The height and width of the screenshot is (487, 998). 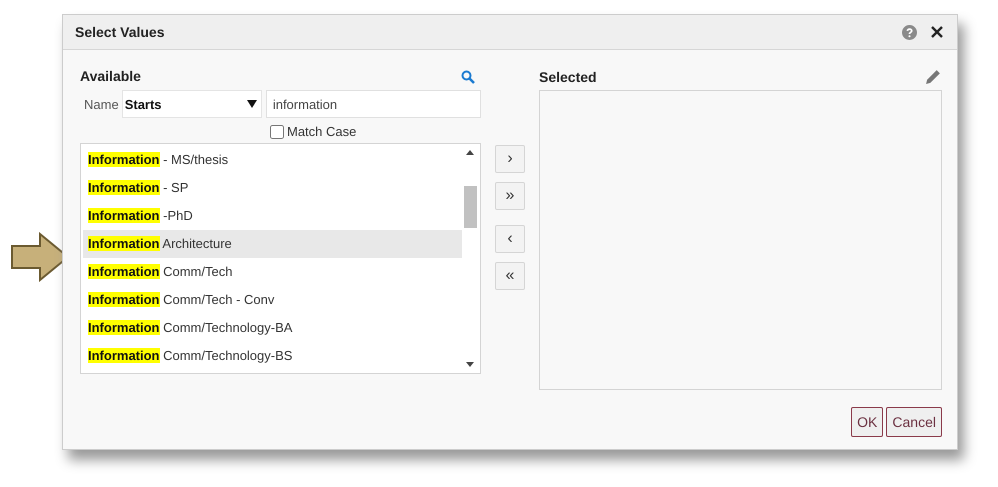 I want to click on search-icon, so click(x=468, y=77).